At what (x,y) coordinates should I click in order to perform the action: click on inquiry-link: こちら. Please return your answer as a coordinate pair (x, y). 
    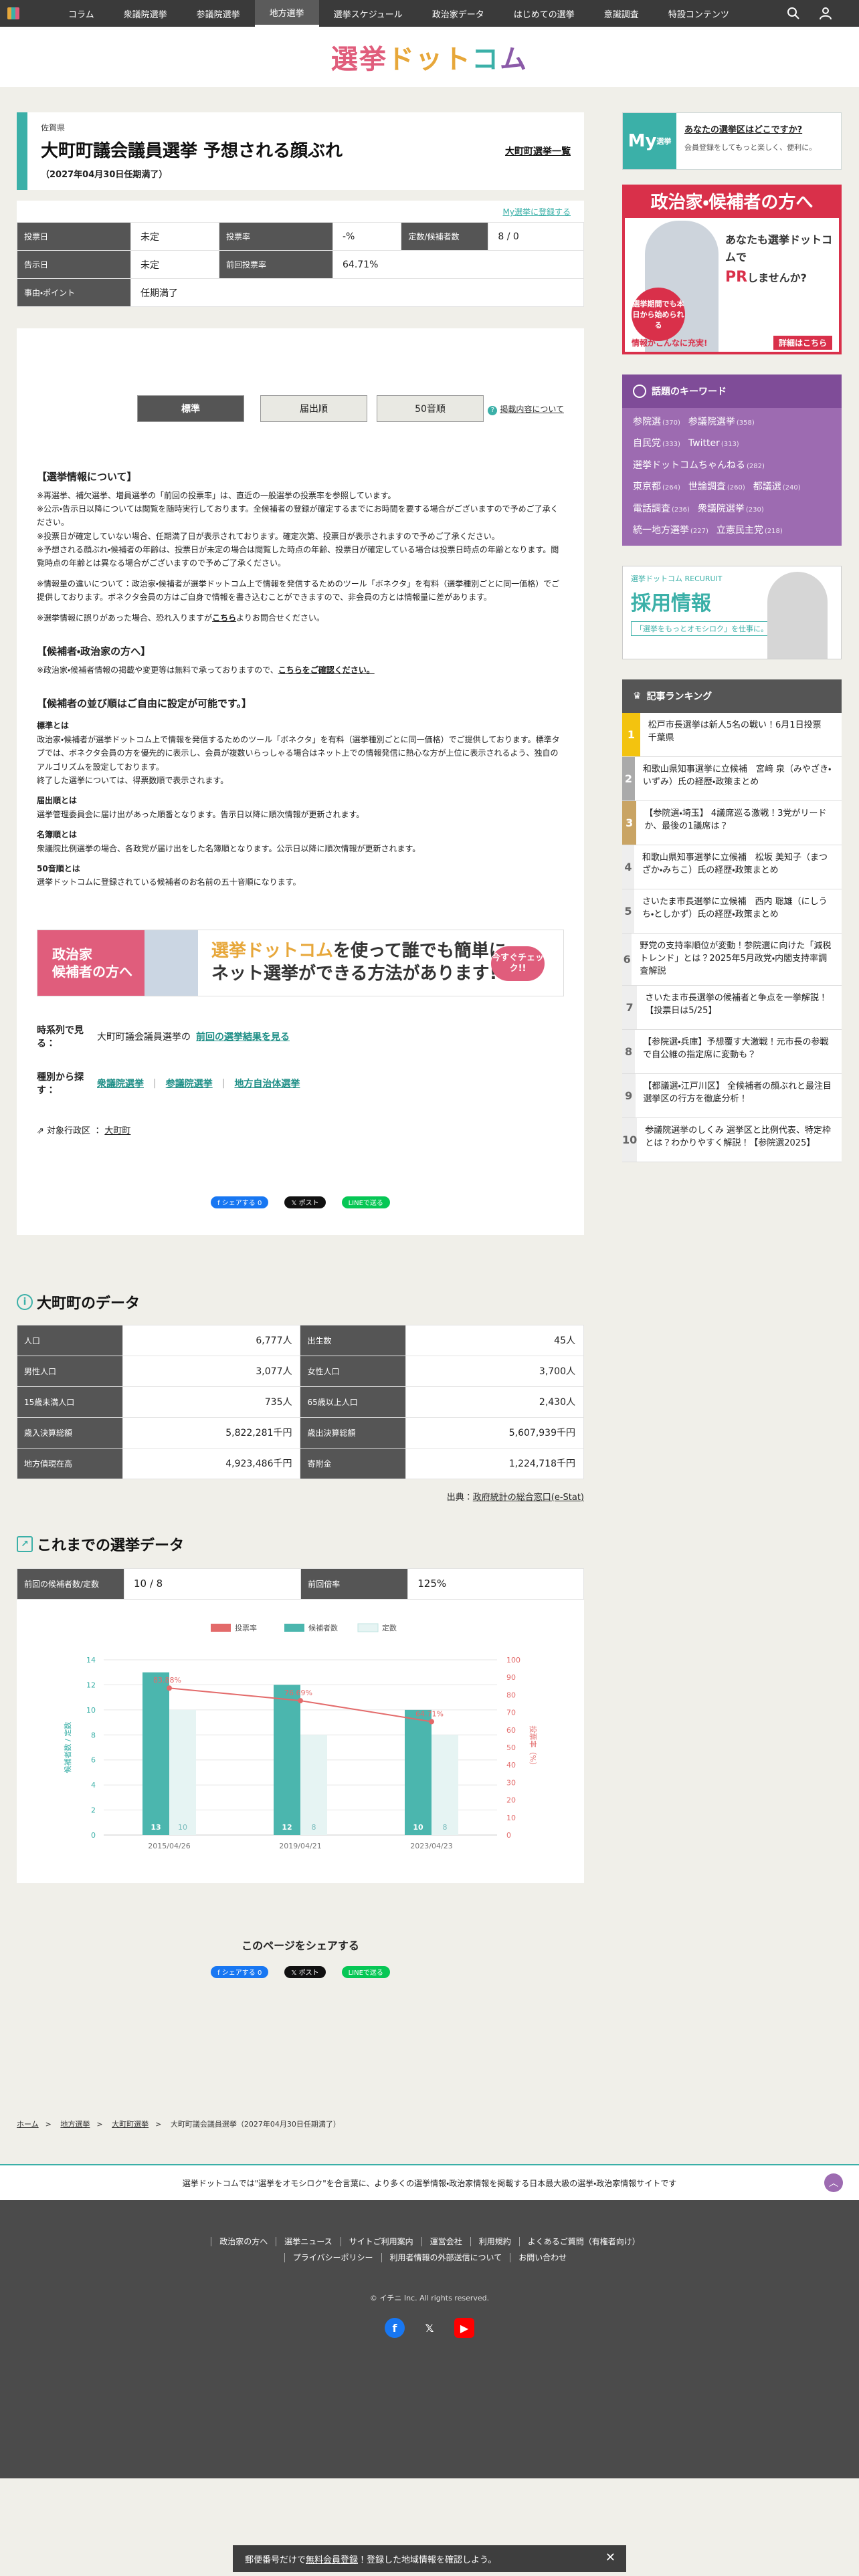
    Looking at the image, I should click on (224, 618).